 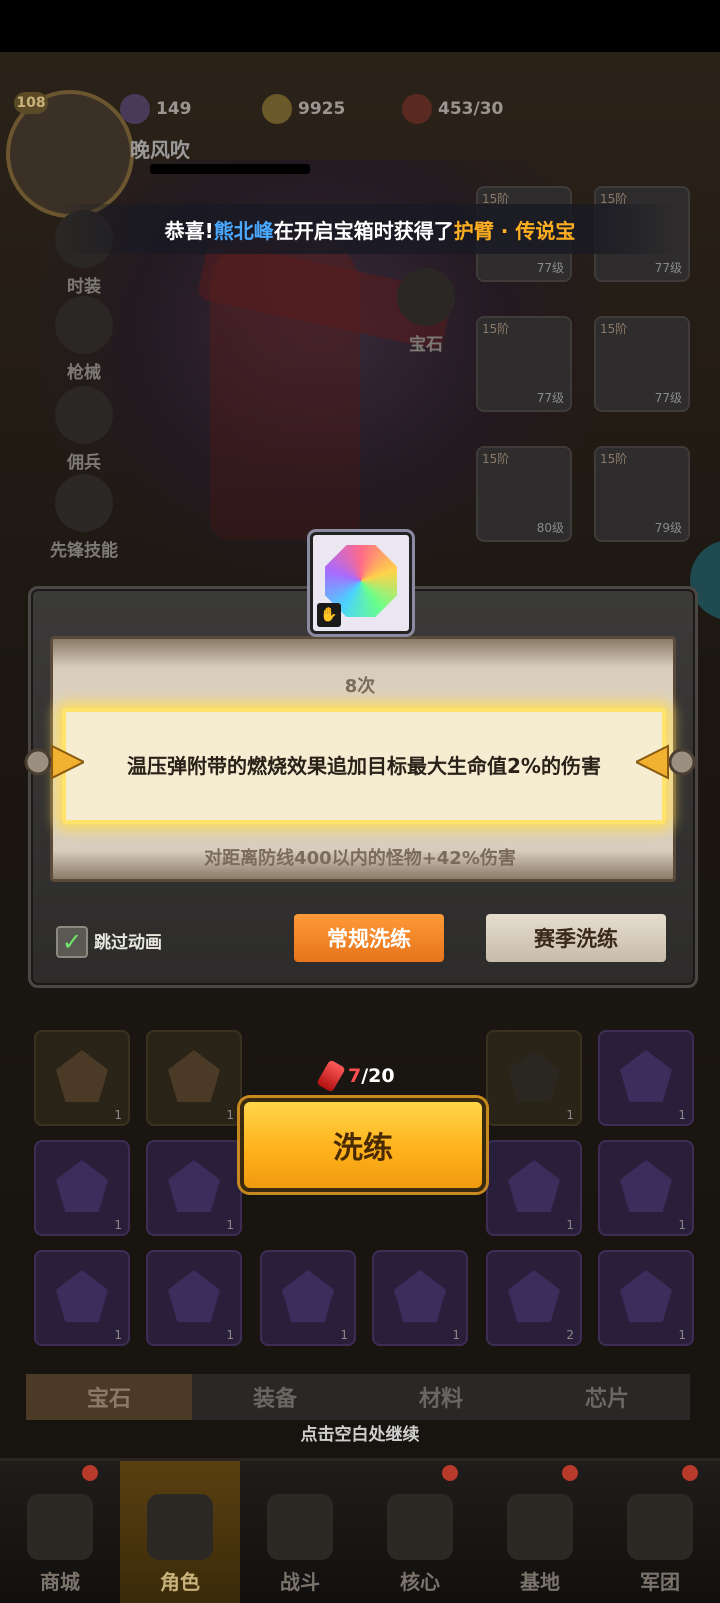 I want to click on bottom-nav: 商城 角色 战斗 核心 基地 军团, so click(x=360, y=1530).